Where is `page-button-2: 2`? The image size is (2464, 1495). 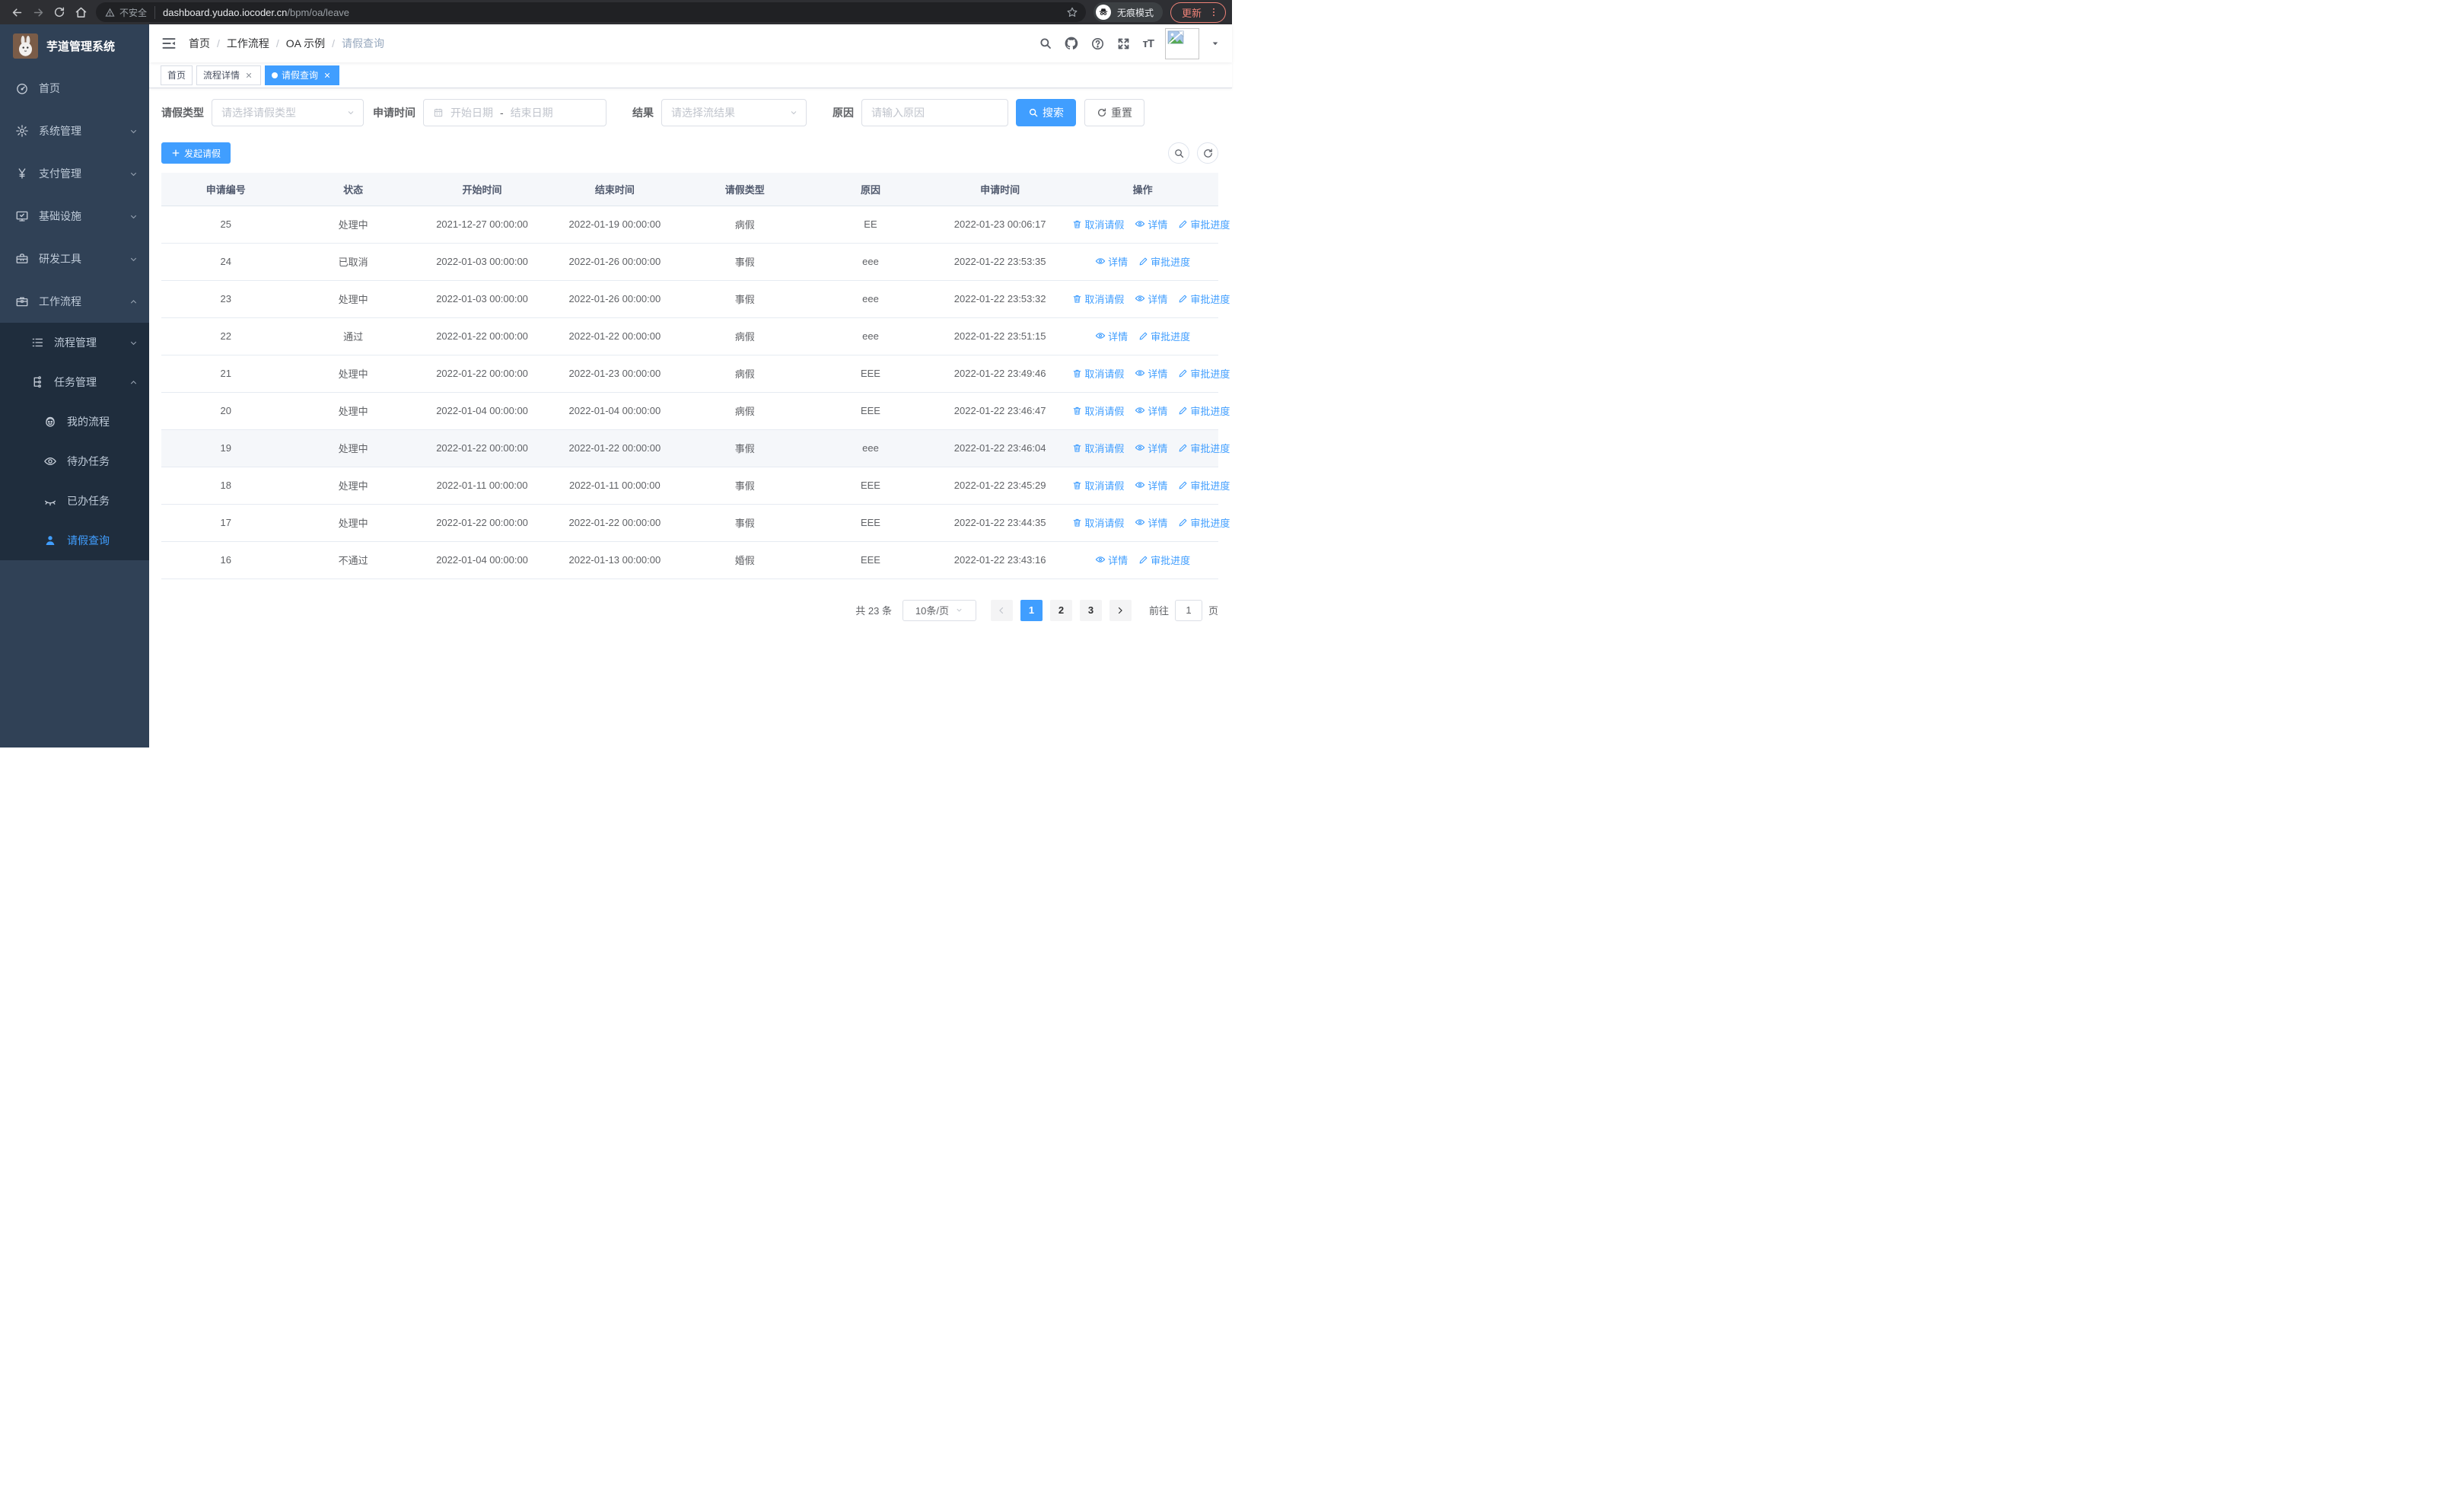
page-button-2: 2 is located at coordinates (1060, 610).